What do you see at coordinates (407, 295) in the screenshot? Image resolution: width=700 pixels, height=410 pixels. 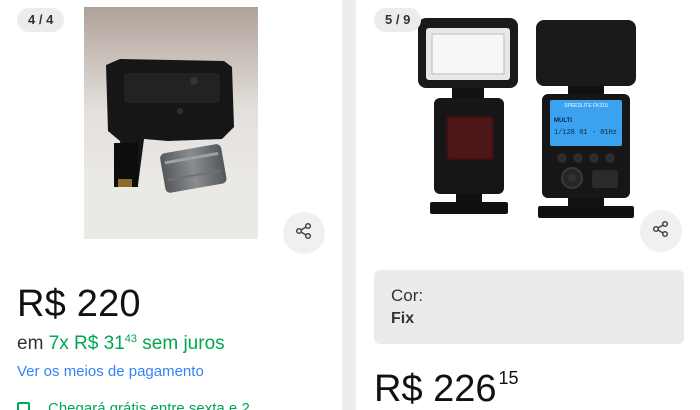 I see `variant-label: Cor:` at bounding box center [407, 295].